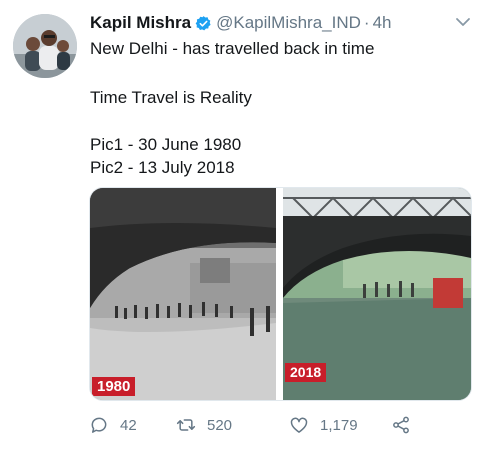 The width and height of the screenshot is (483, 457). Describe the element at coordinates (114, 386) in the screenshot. I see `year-label-1980: 1980` at that location.